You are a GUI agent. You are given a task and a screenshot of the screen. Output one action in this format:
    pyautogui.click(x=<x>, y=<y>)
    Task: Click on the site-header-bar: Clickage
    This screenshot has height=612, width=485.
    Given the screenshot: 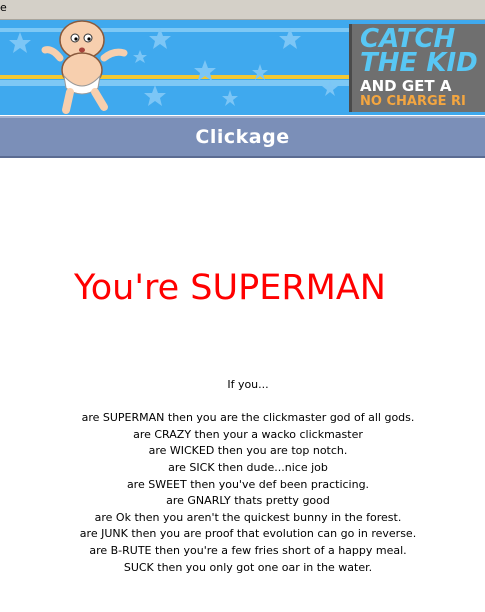 What is the action you would take?
    pyautogui.click(x=242, y=137)
    